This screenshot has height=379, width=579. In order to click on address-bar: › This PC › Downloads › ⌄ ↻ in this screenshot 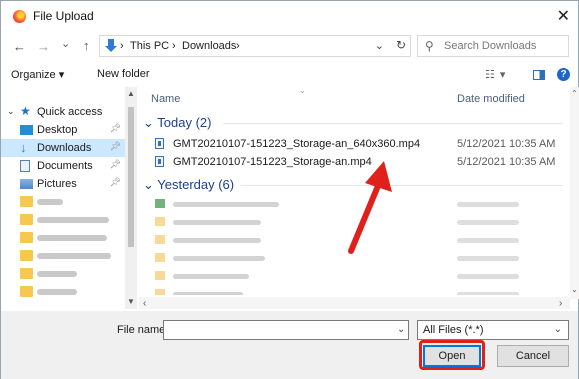, I will do `click(255, 46)`.